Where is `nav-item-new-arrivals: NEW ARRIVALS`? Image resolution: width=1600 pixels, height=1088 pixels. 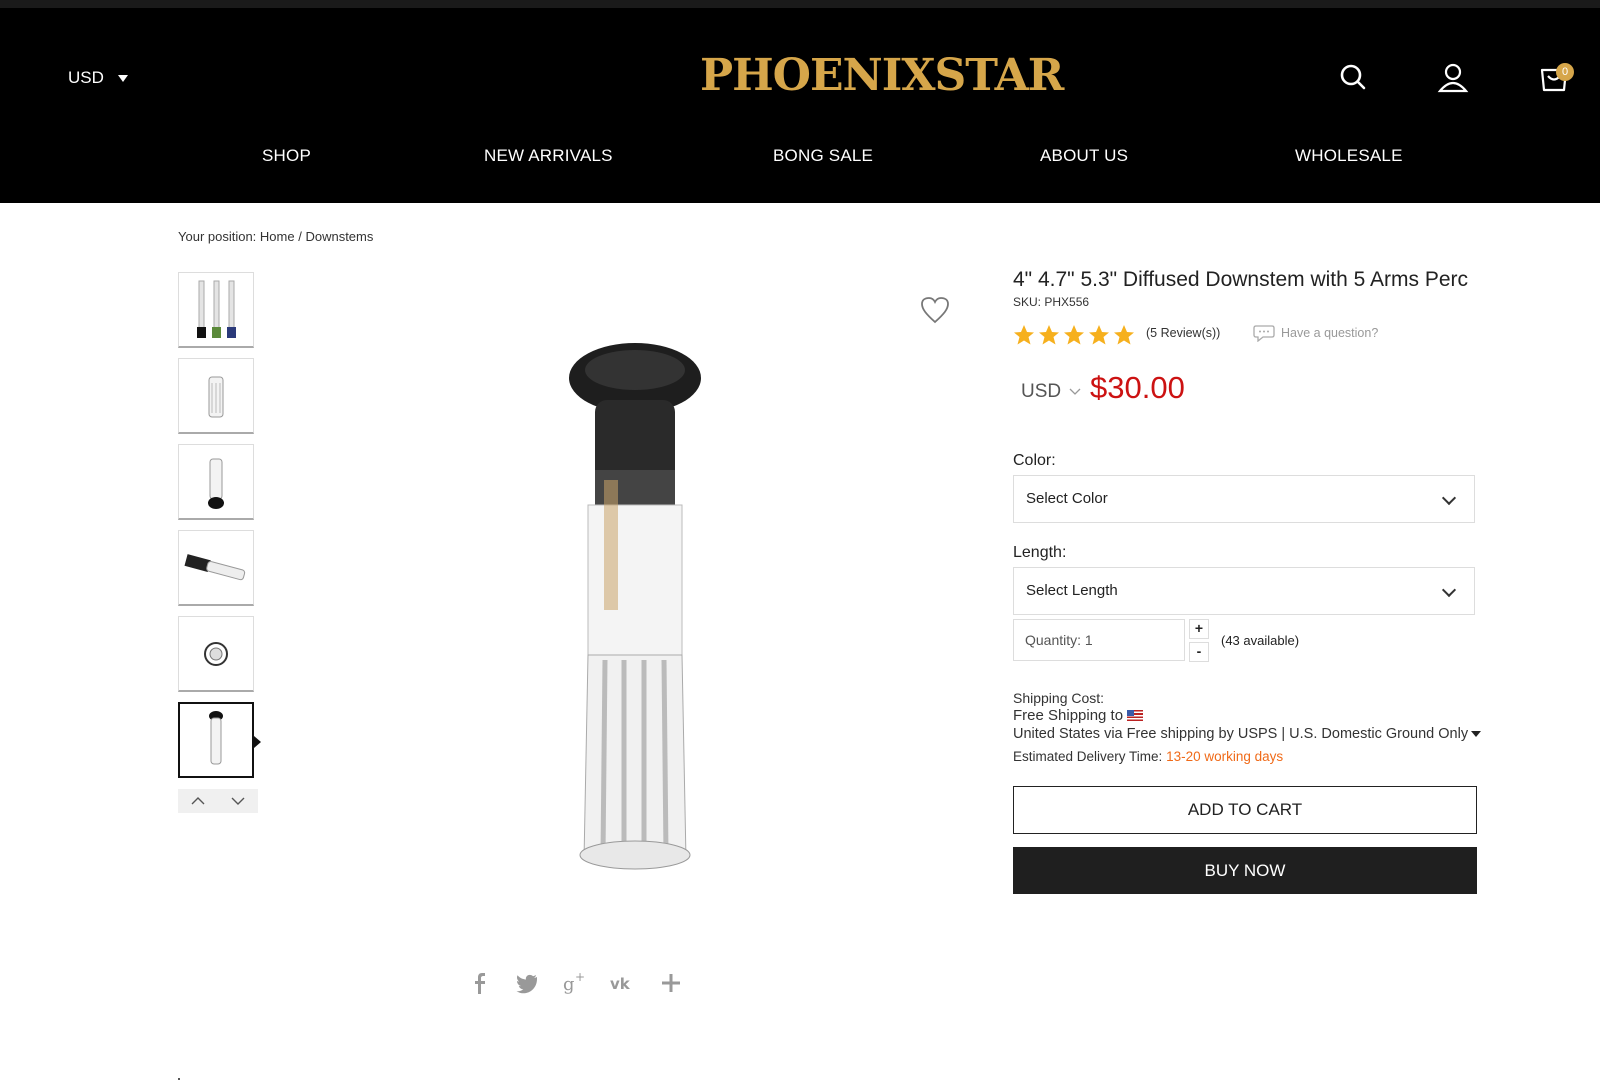 nav-item-new-arrivals: NEW ARRIVALS is located at coordinates (548, 156).